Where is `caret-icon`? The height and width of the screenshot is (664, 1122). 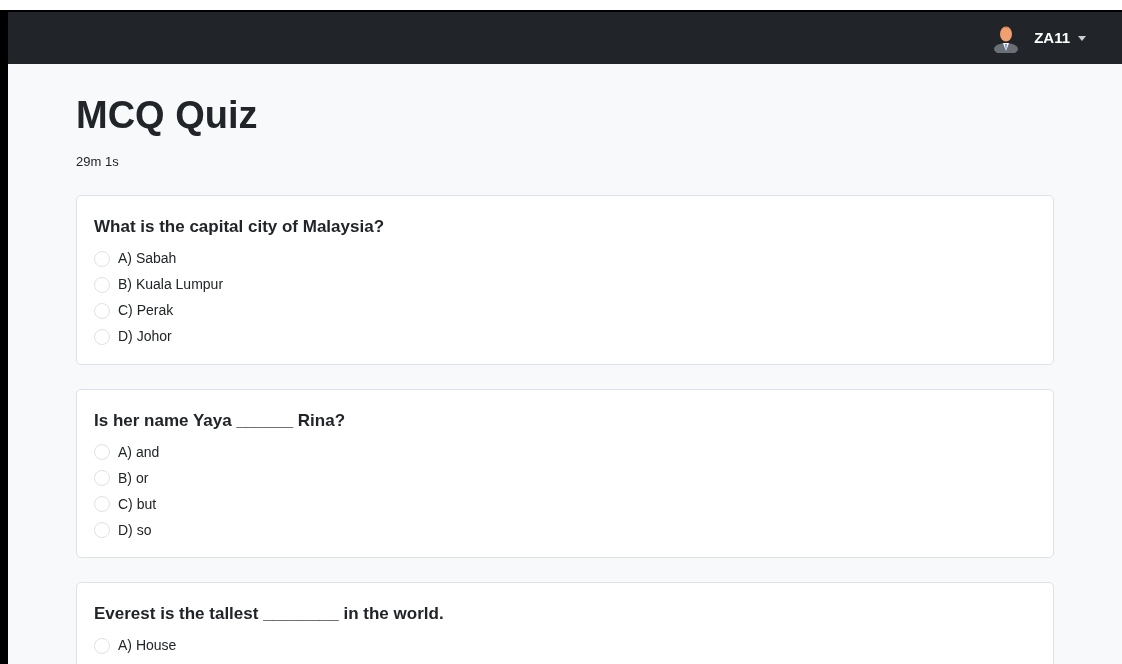
caret-icon is located at coordinates (1082, 38).